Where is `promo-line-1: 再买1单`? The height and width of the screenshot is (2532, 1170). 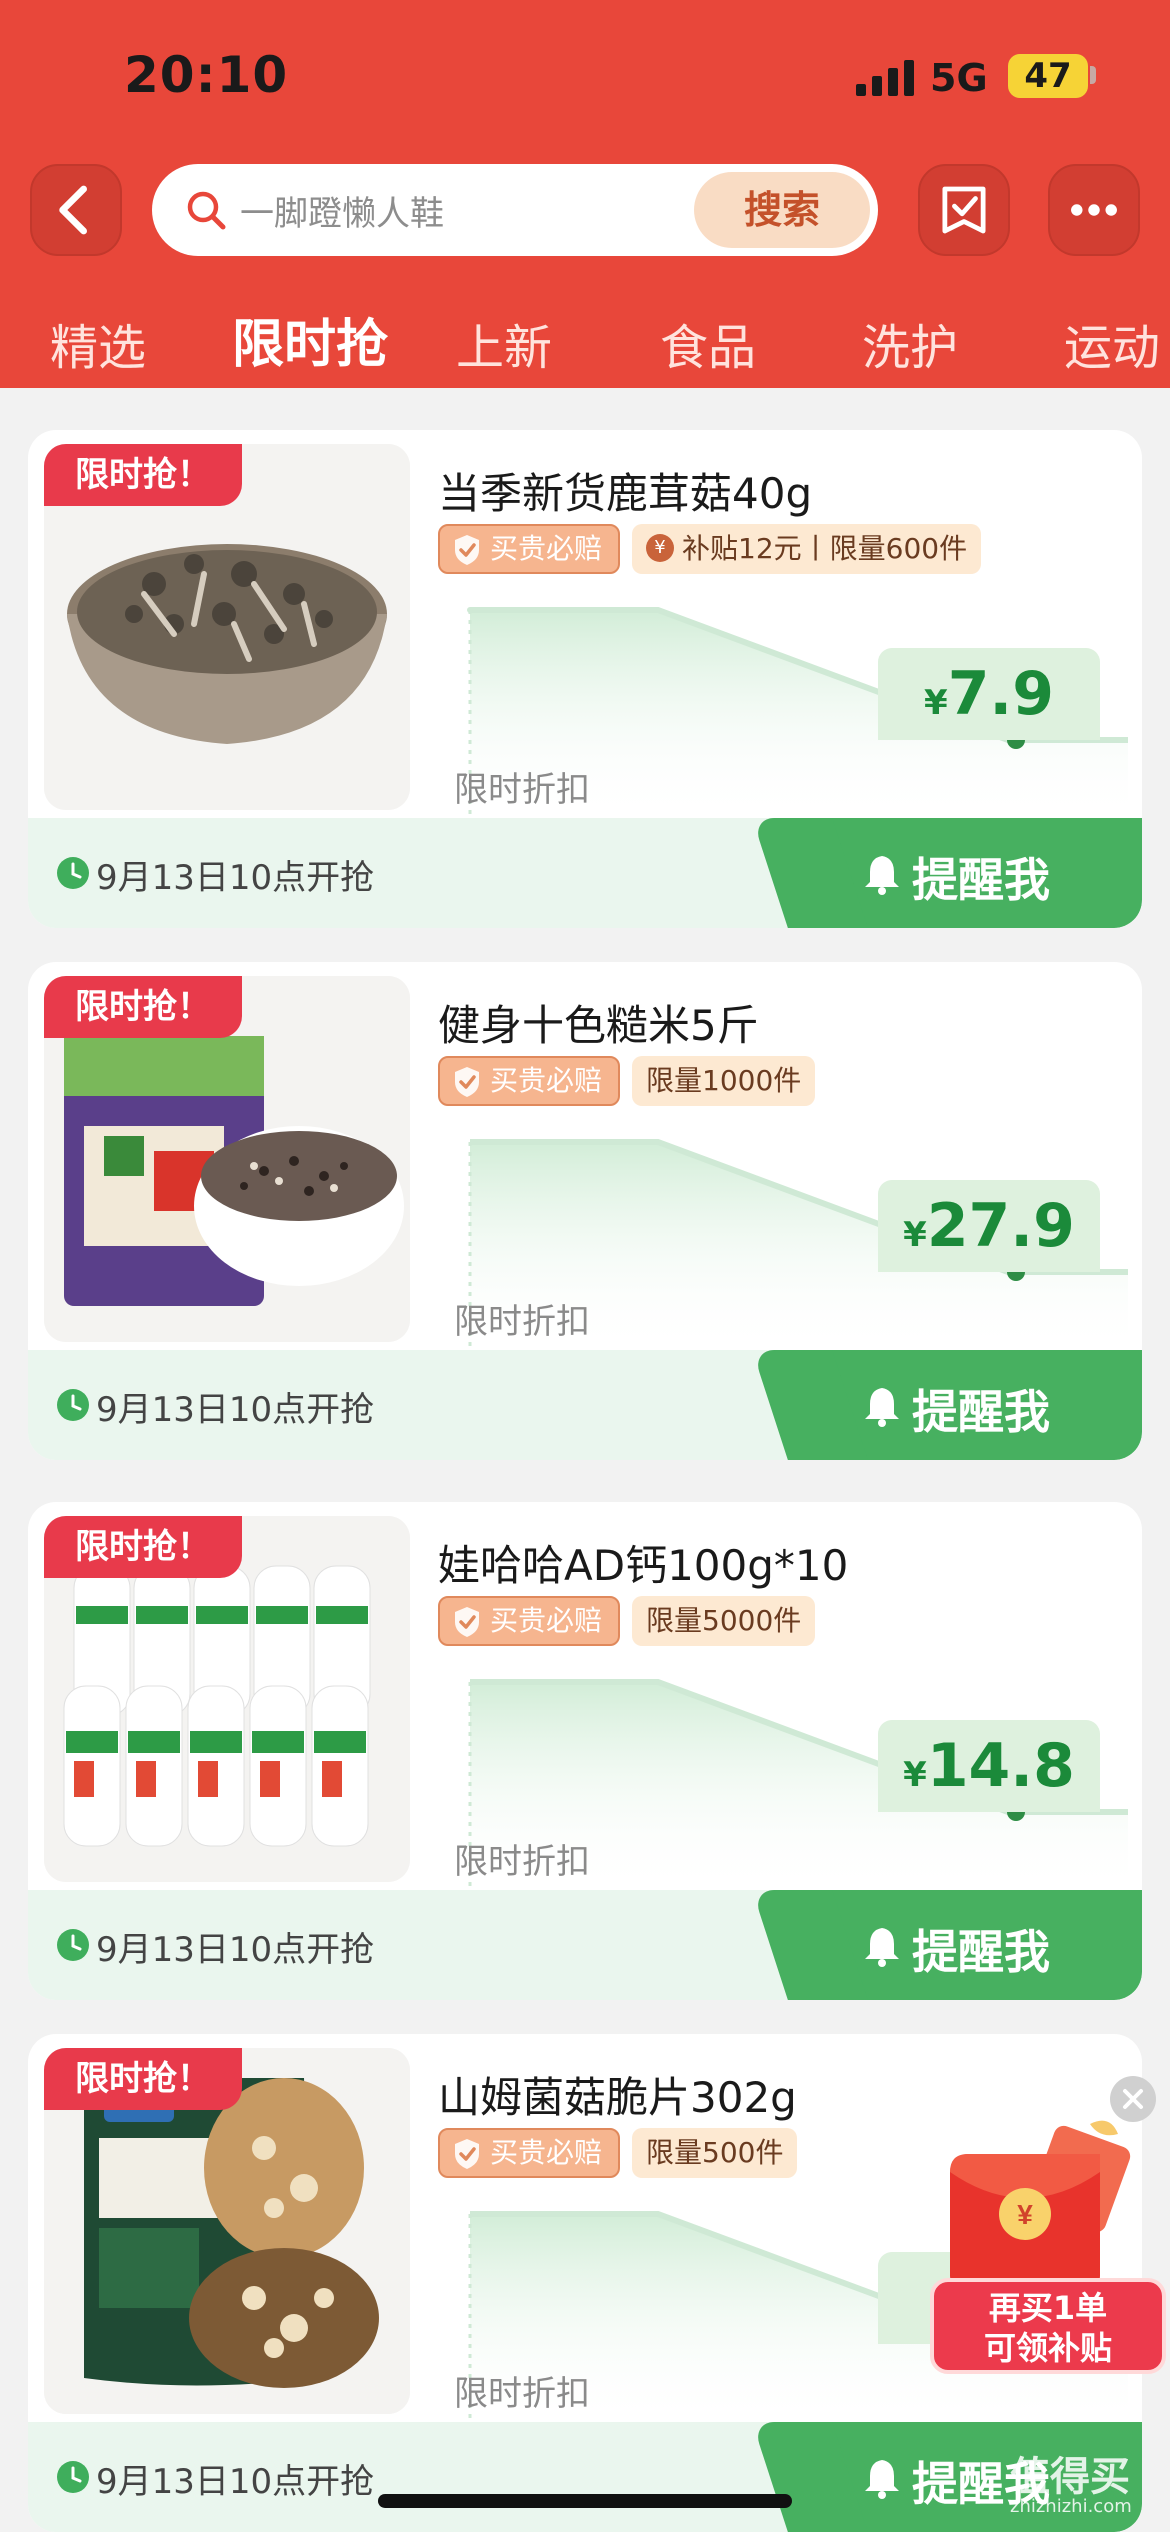
promo-line-1: 再买1单 is located at coordinates (1048, 2308).